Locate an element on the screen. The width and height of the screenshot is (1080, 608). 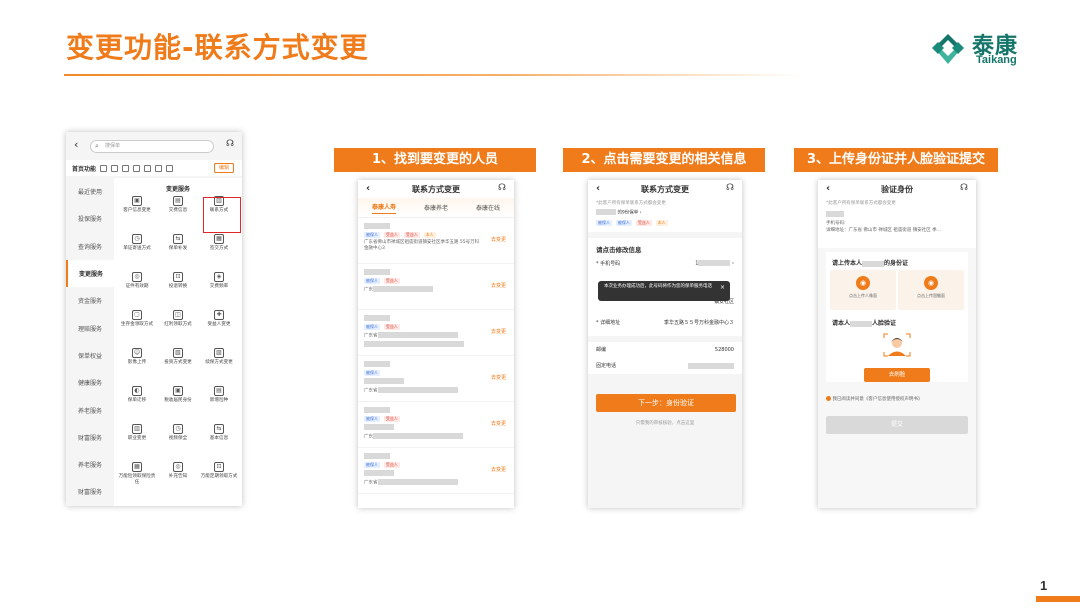
sidebar-item-change-service: 变更服务 is located at coordinates (90, 273).